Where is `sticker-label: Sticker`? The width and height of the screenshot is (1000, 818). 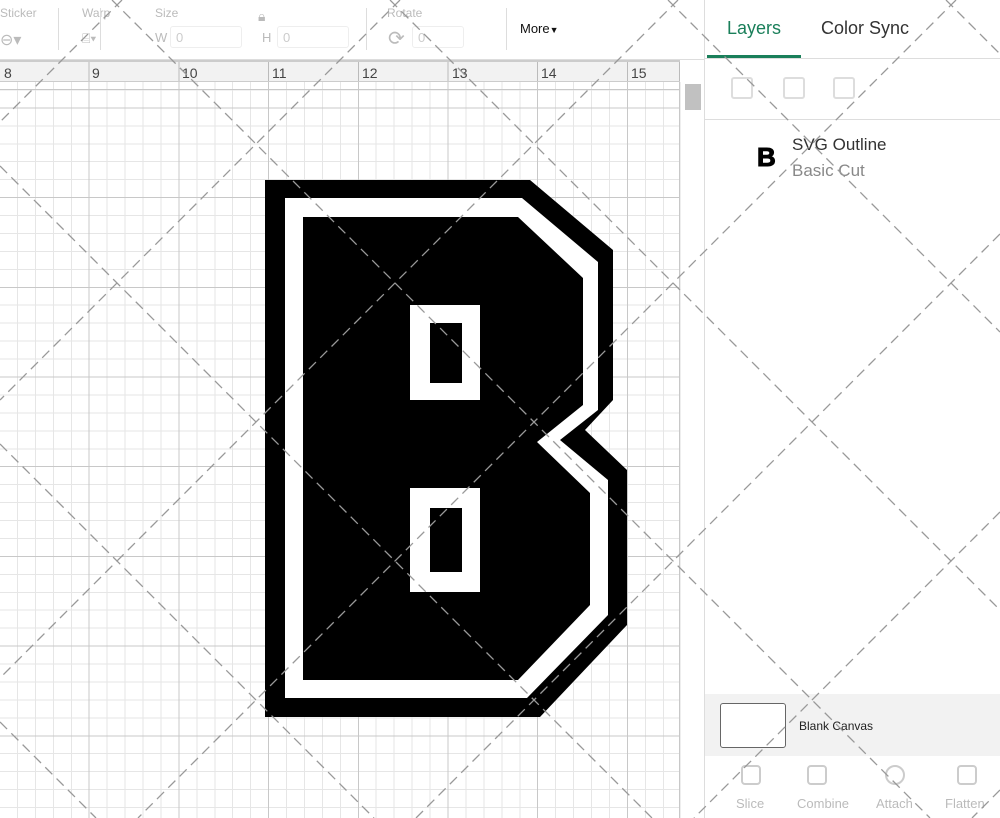 sticker-label: Sticker is located at coordinates (18, 13).